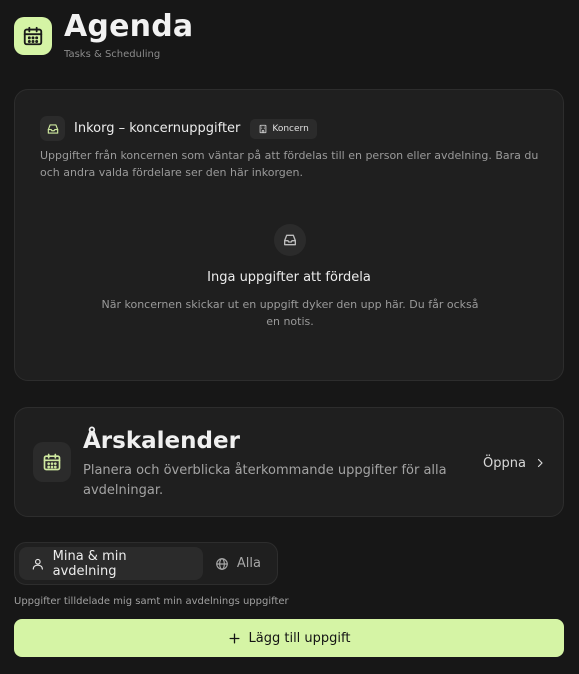  I want to click on inbox-icon, so click(52, 128).